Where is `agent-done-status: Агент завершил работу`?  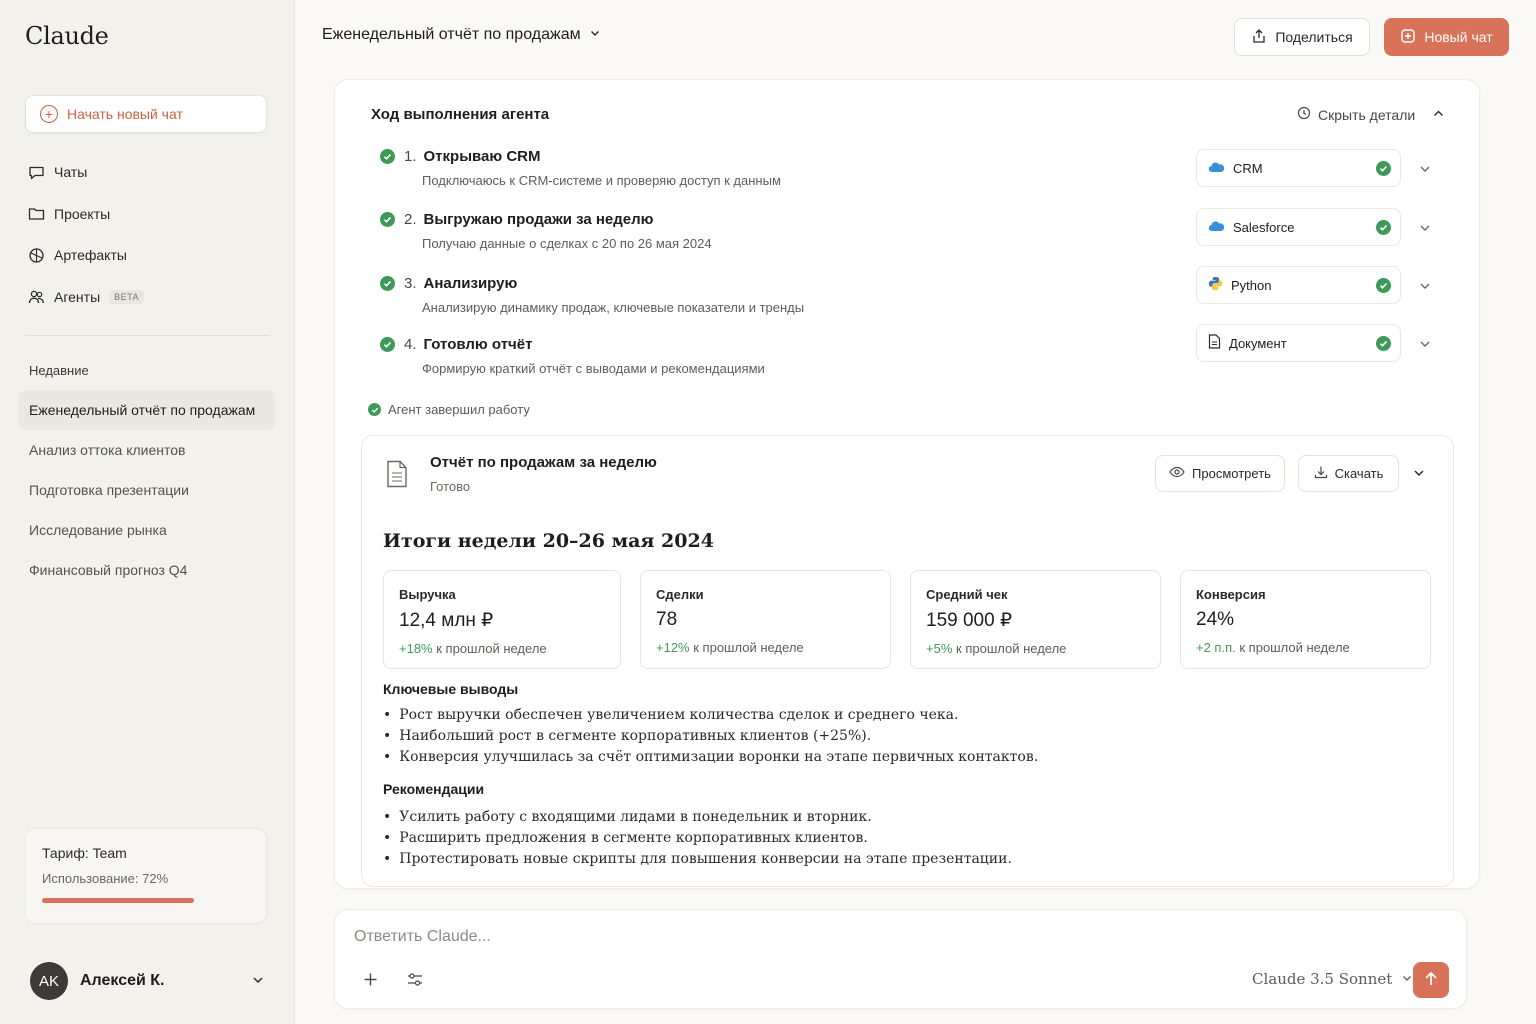
agent-done-status: Агент завершил работу is located at coordinates (449, 409).